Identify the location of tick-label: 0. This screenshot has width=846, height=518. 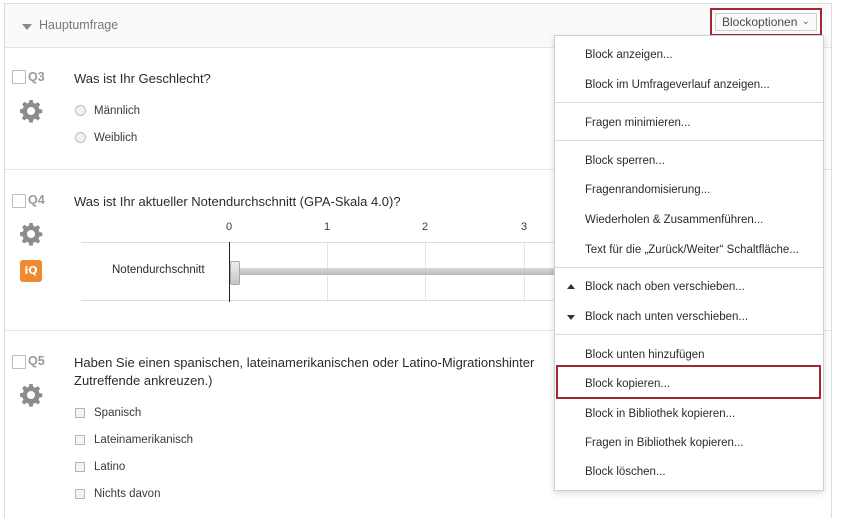
(229, 227).